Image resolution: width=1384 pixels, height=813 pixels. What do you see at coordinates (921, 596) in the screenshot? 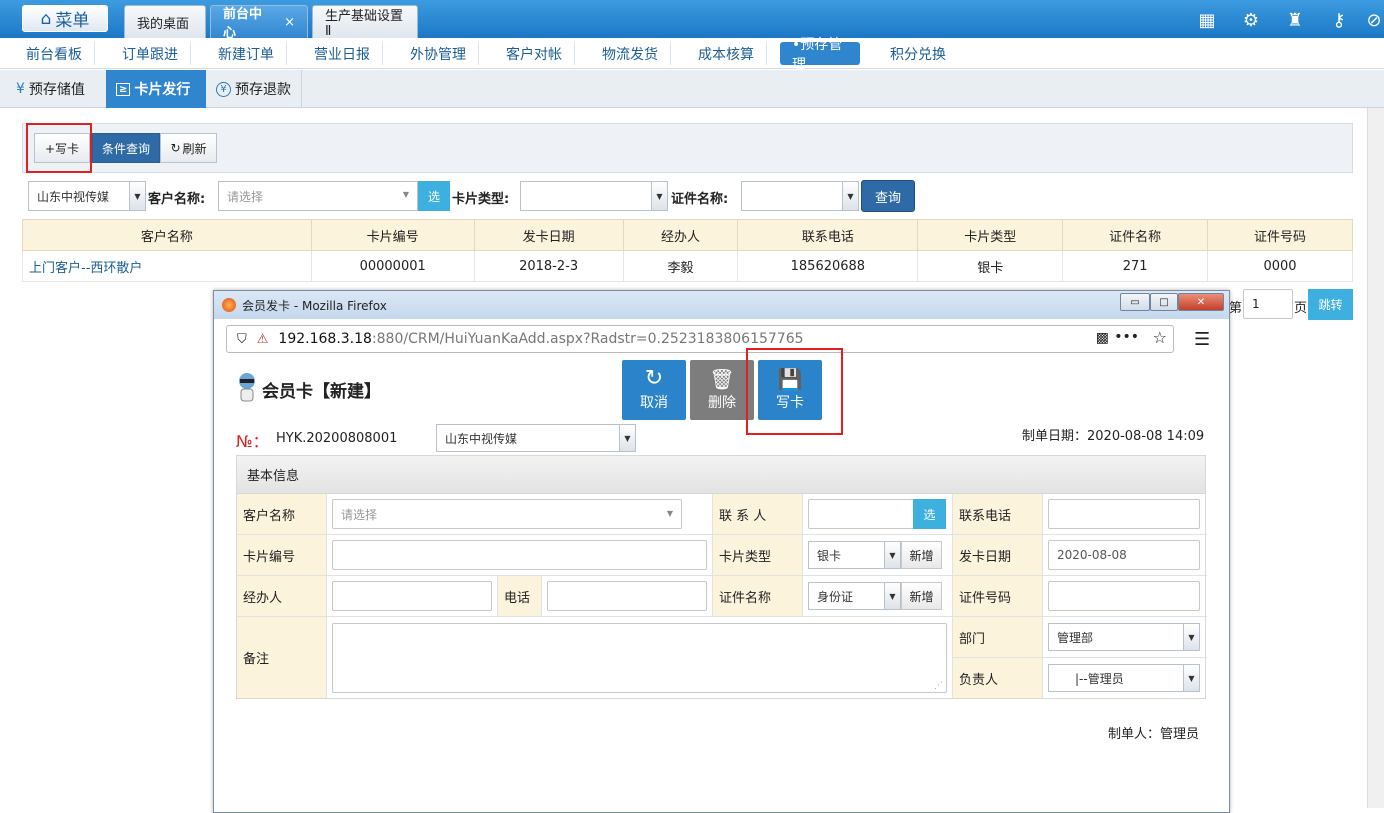
I see `add-cert-button: 新增` at bounding box center [921, 596].